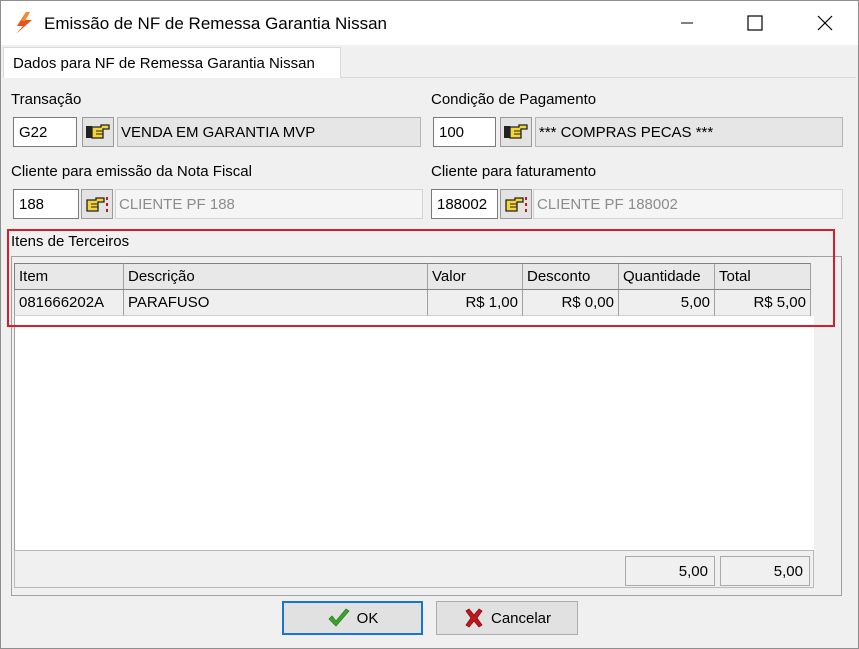 This screenshot has height=649, width=859. What do you see at coordinates (514, 171) in the screenshot?
I see `cliente-faturamento-label: Cliente para faturamento` at bounding box center [514, 171].